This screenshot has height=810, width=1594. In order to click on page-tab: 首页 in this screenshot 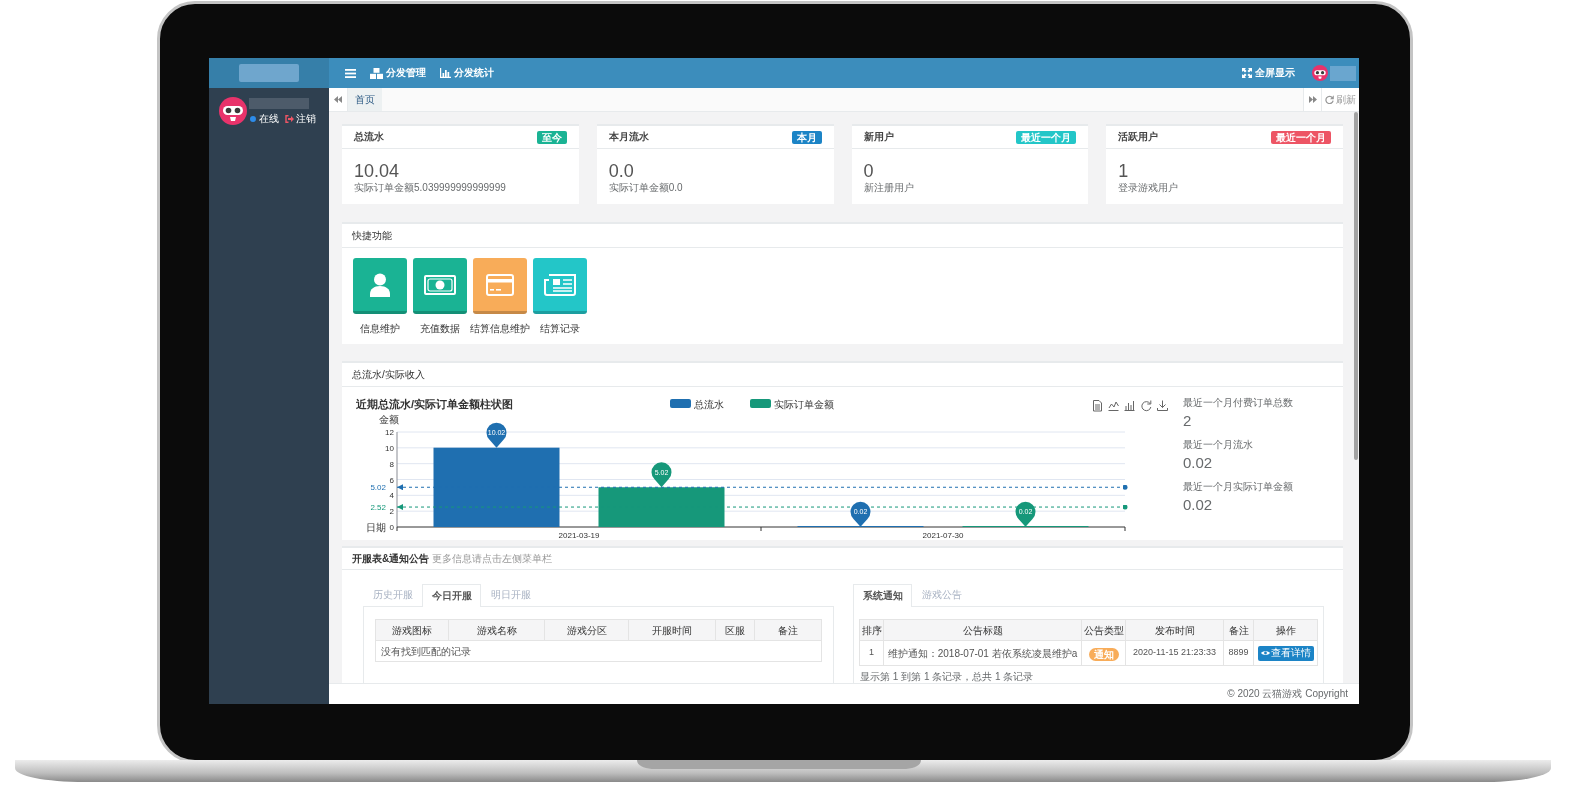, I will do `click(365, 99)`.